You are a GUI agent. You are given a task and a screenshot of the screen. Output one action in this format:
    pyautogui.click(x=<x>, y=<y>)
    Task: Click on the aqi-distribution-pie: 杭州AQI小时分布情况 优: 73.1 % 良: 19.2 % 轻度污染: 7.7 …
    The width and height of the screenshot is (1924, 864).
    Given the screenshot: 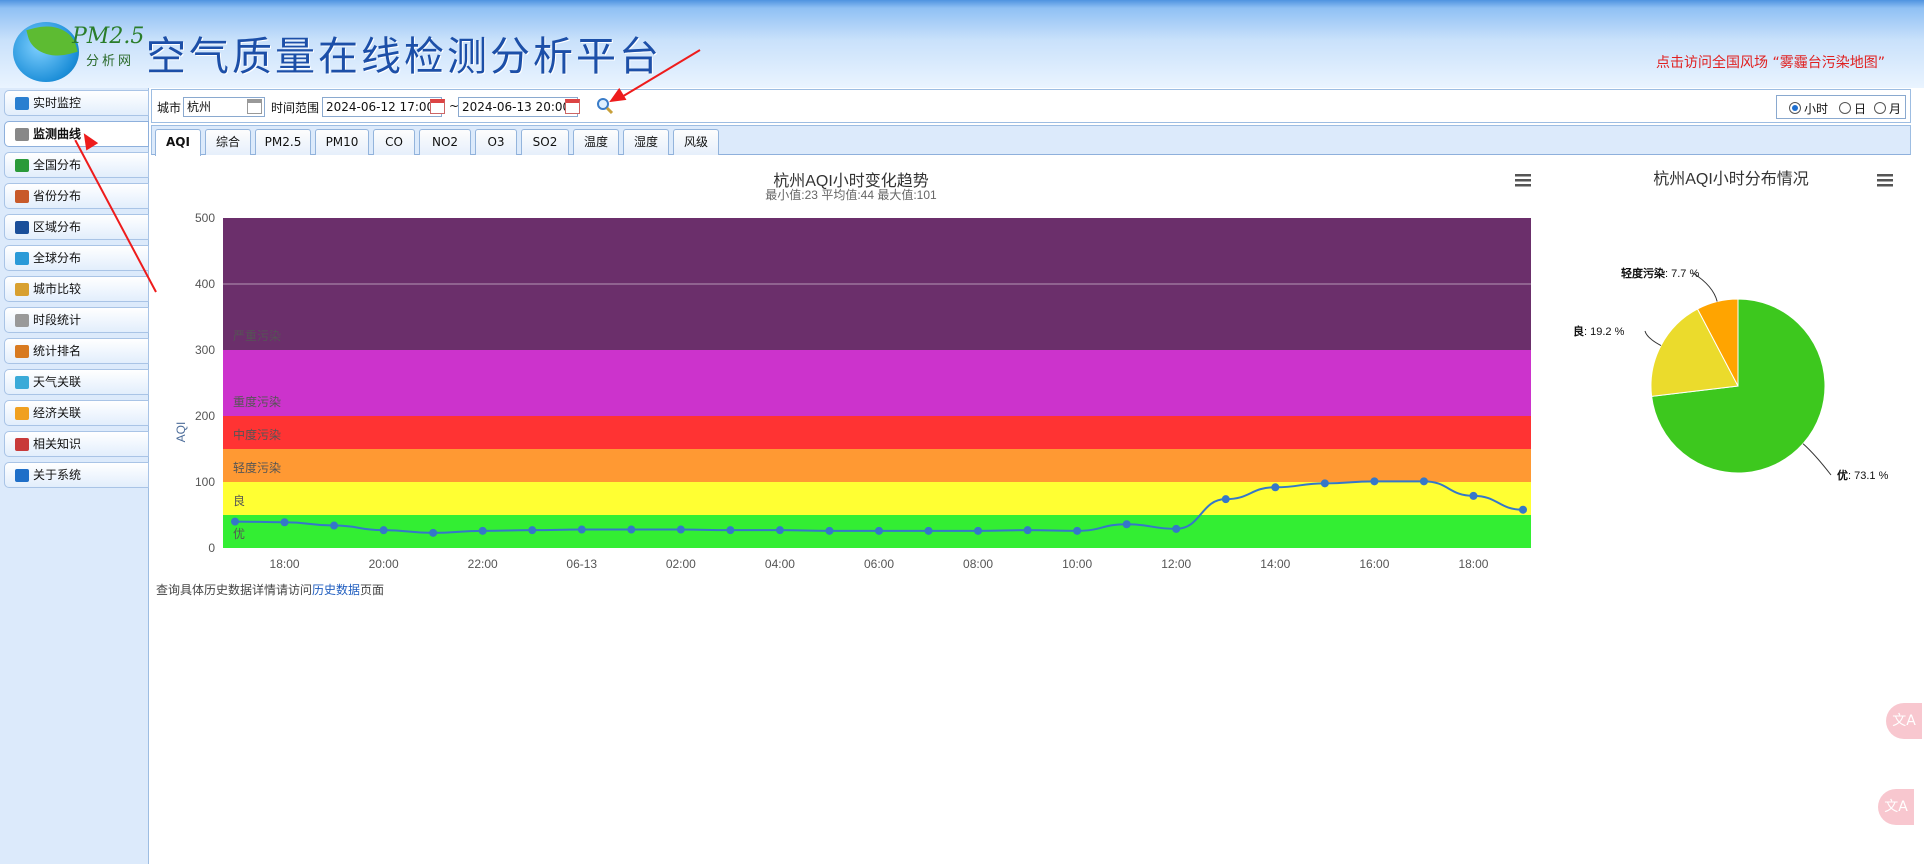 What is the action you would take?
    pyautogui.click(x=1733, y=326)
    